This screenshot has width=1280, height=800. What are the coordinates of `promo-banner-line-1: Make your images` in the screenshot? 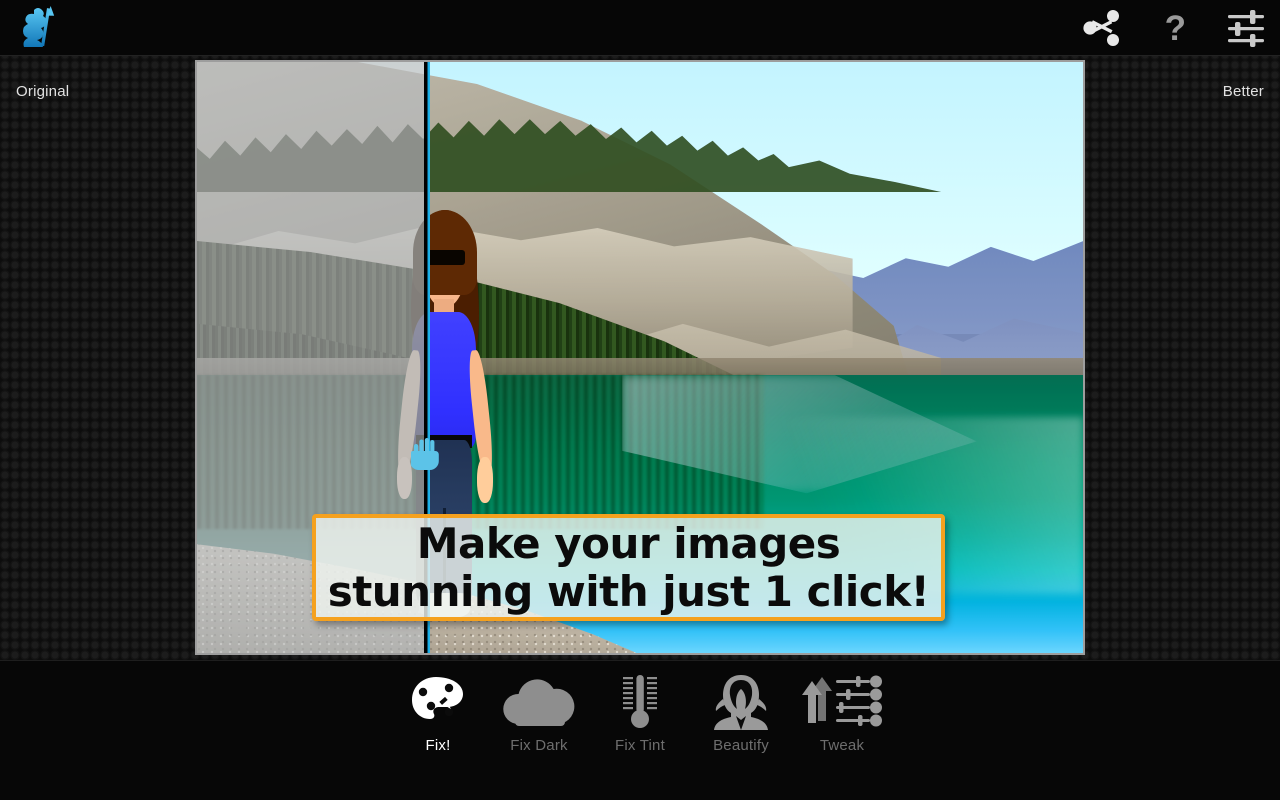 It's located at (628, 544).